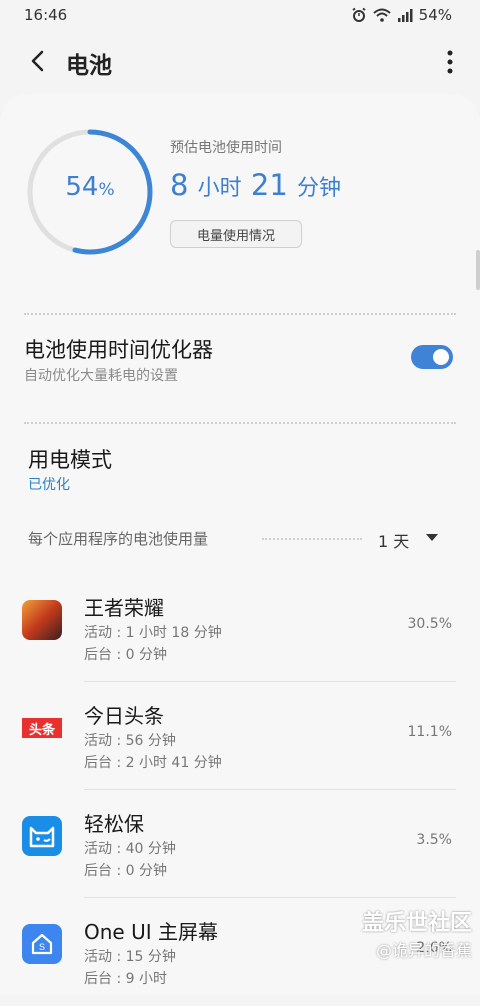 This screenshot has width=480, height=1006. I want to click on estimate-hours-unit: 小时, so click(219, 188).